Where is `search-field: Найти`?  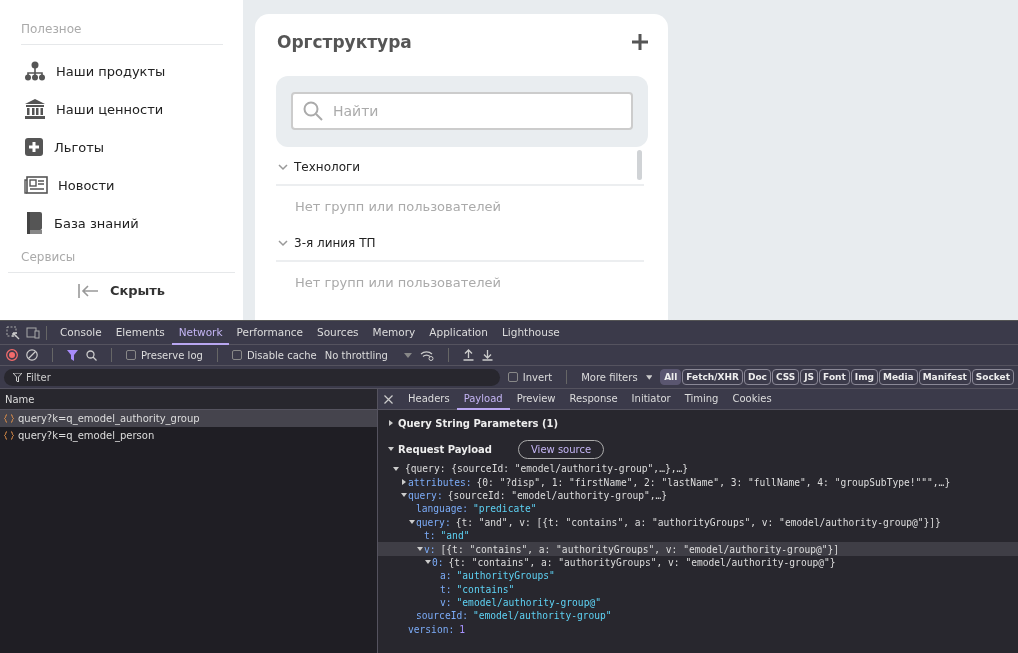
search-field: Найти is located at coordinates (462, 111).